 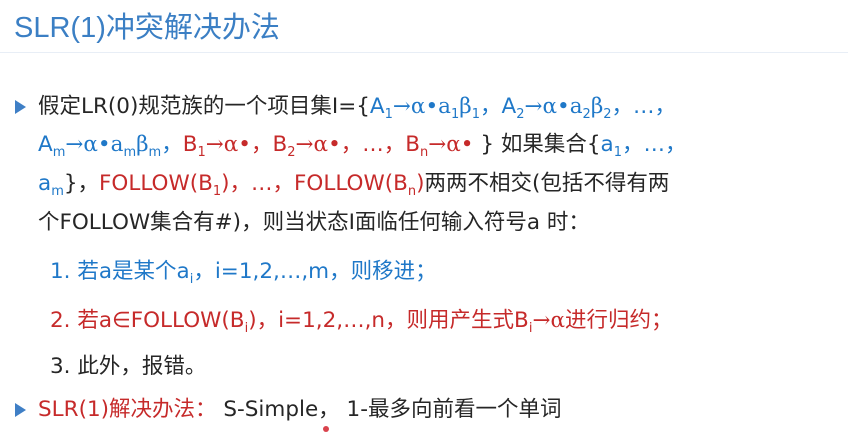 What do you see at coordinates (314, 222) in the screenshot?
I see `bullet1-line4: 个FOLLOW集合有#)，则当状态I面临任何输入符号a 时：` at bounding box center [314, 222].